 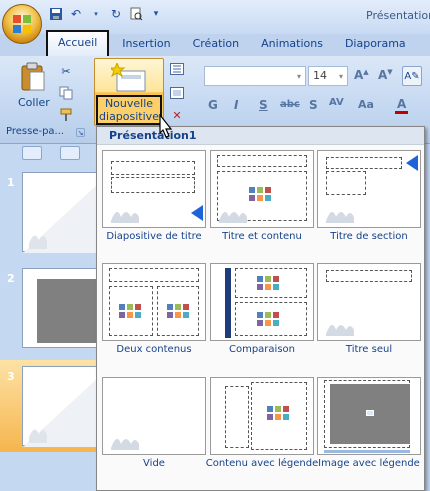 I want to click on new-slide-label: Nouvelle diapositive, so click(x=129, y=110).